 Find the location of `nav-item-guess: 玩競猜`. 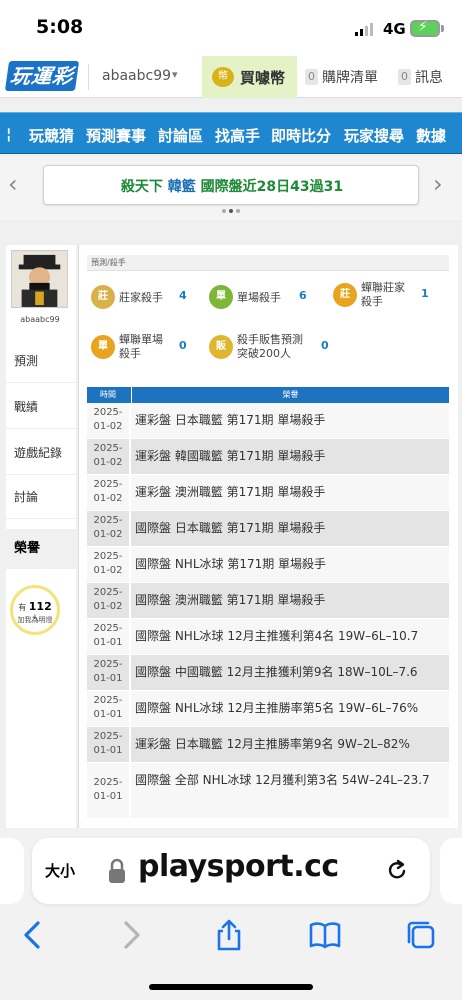

nav-item-guess: 玩競猜 is located at coordinates (51, 135).